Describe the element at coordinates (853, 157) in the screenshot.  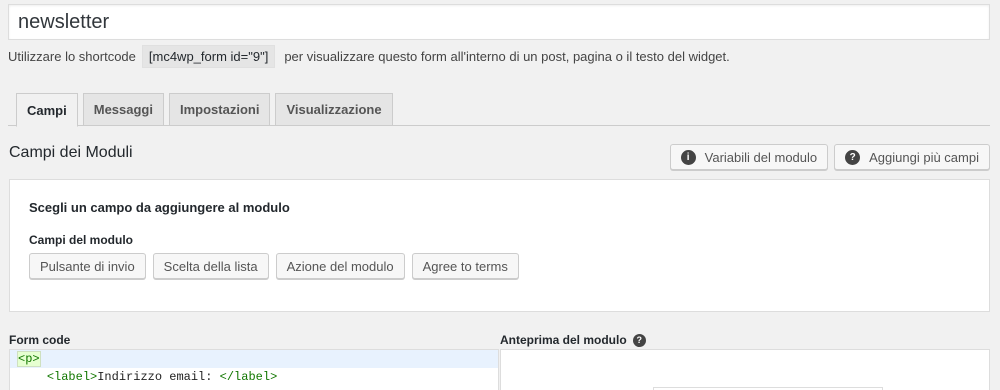
I see `help-circle-icon: ?` at that location.